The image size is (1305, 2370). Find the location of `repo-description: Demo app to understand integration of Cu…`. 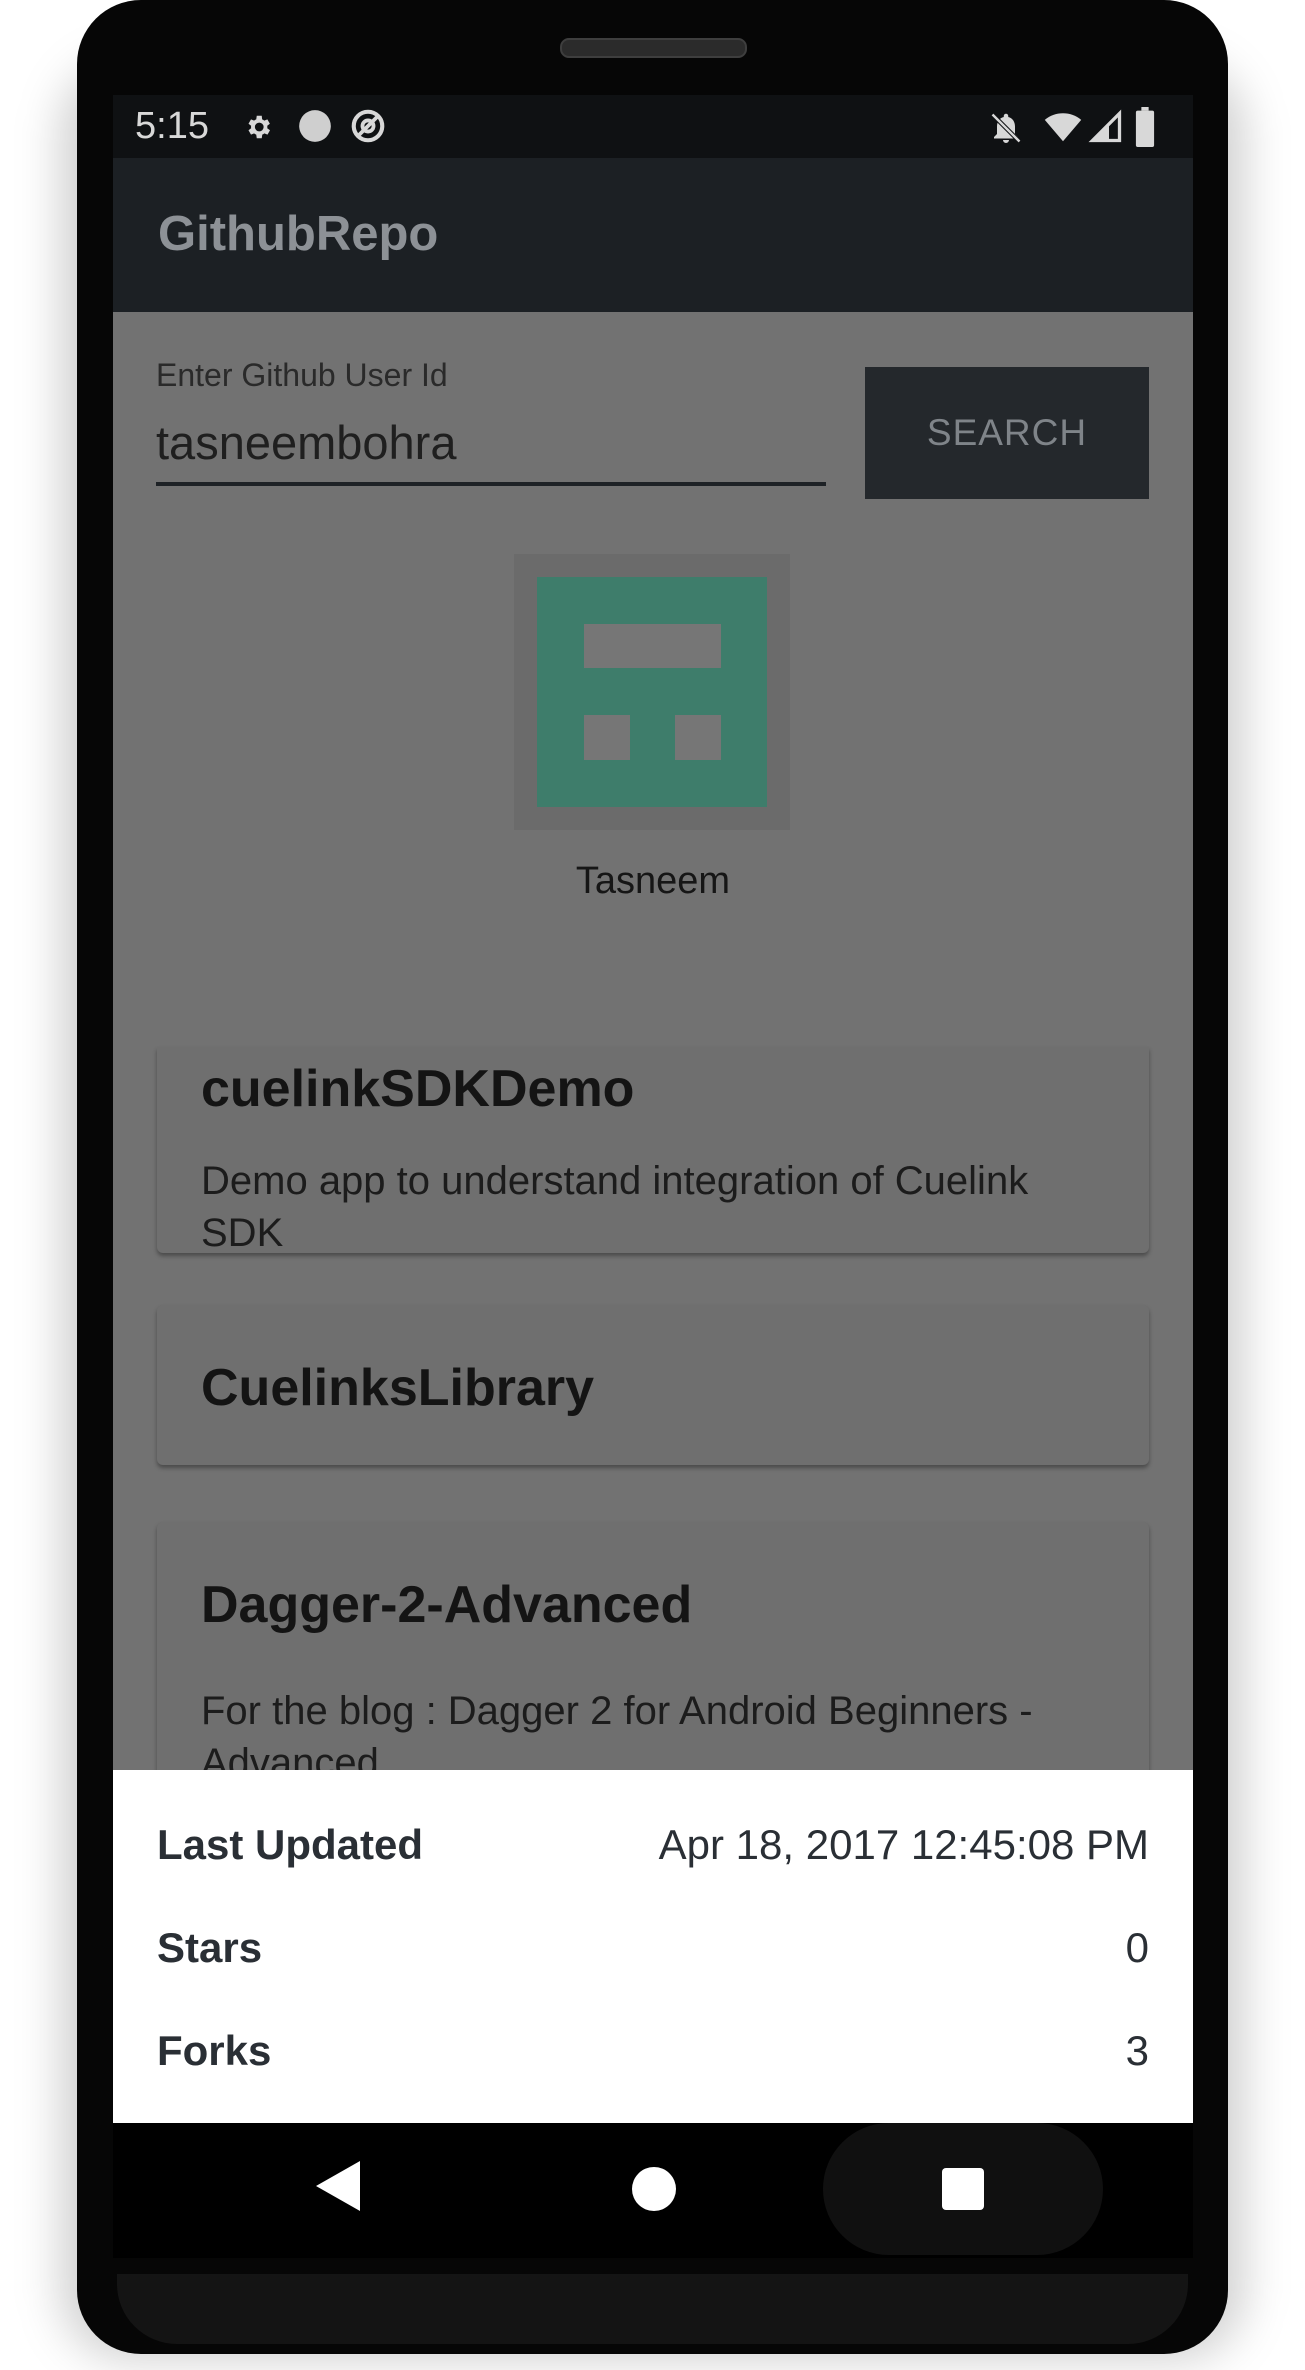

repo-description: Demo app to understand integration of Cu… is located at coordinates (615, 1207).